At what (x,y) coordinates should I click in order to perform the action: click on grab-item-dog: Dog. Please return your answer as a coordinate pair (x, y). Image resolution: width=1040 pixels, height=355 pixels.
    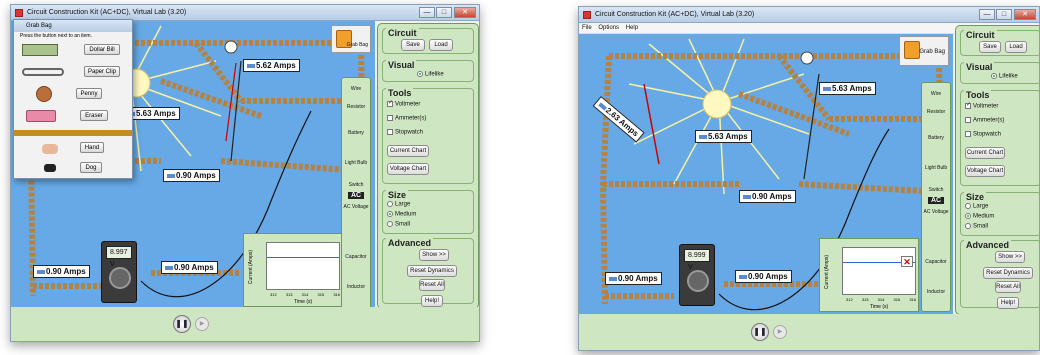
    Looking at the image, I should click on (73, 169).